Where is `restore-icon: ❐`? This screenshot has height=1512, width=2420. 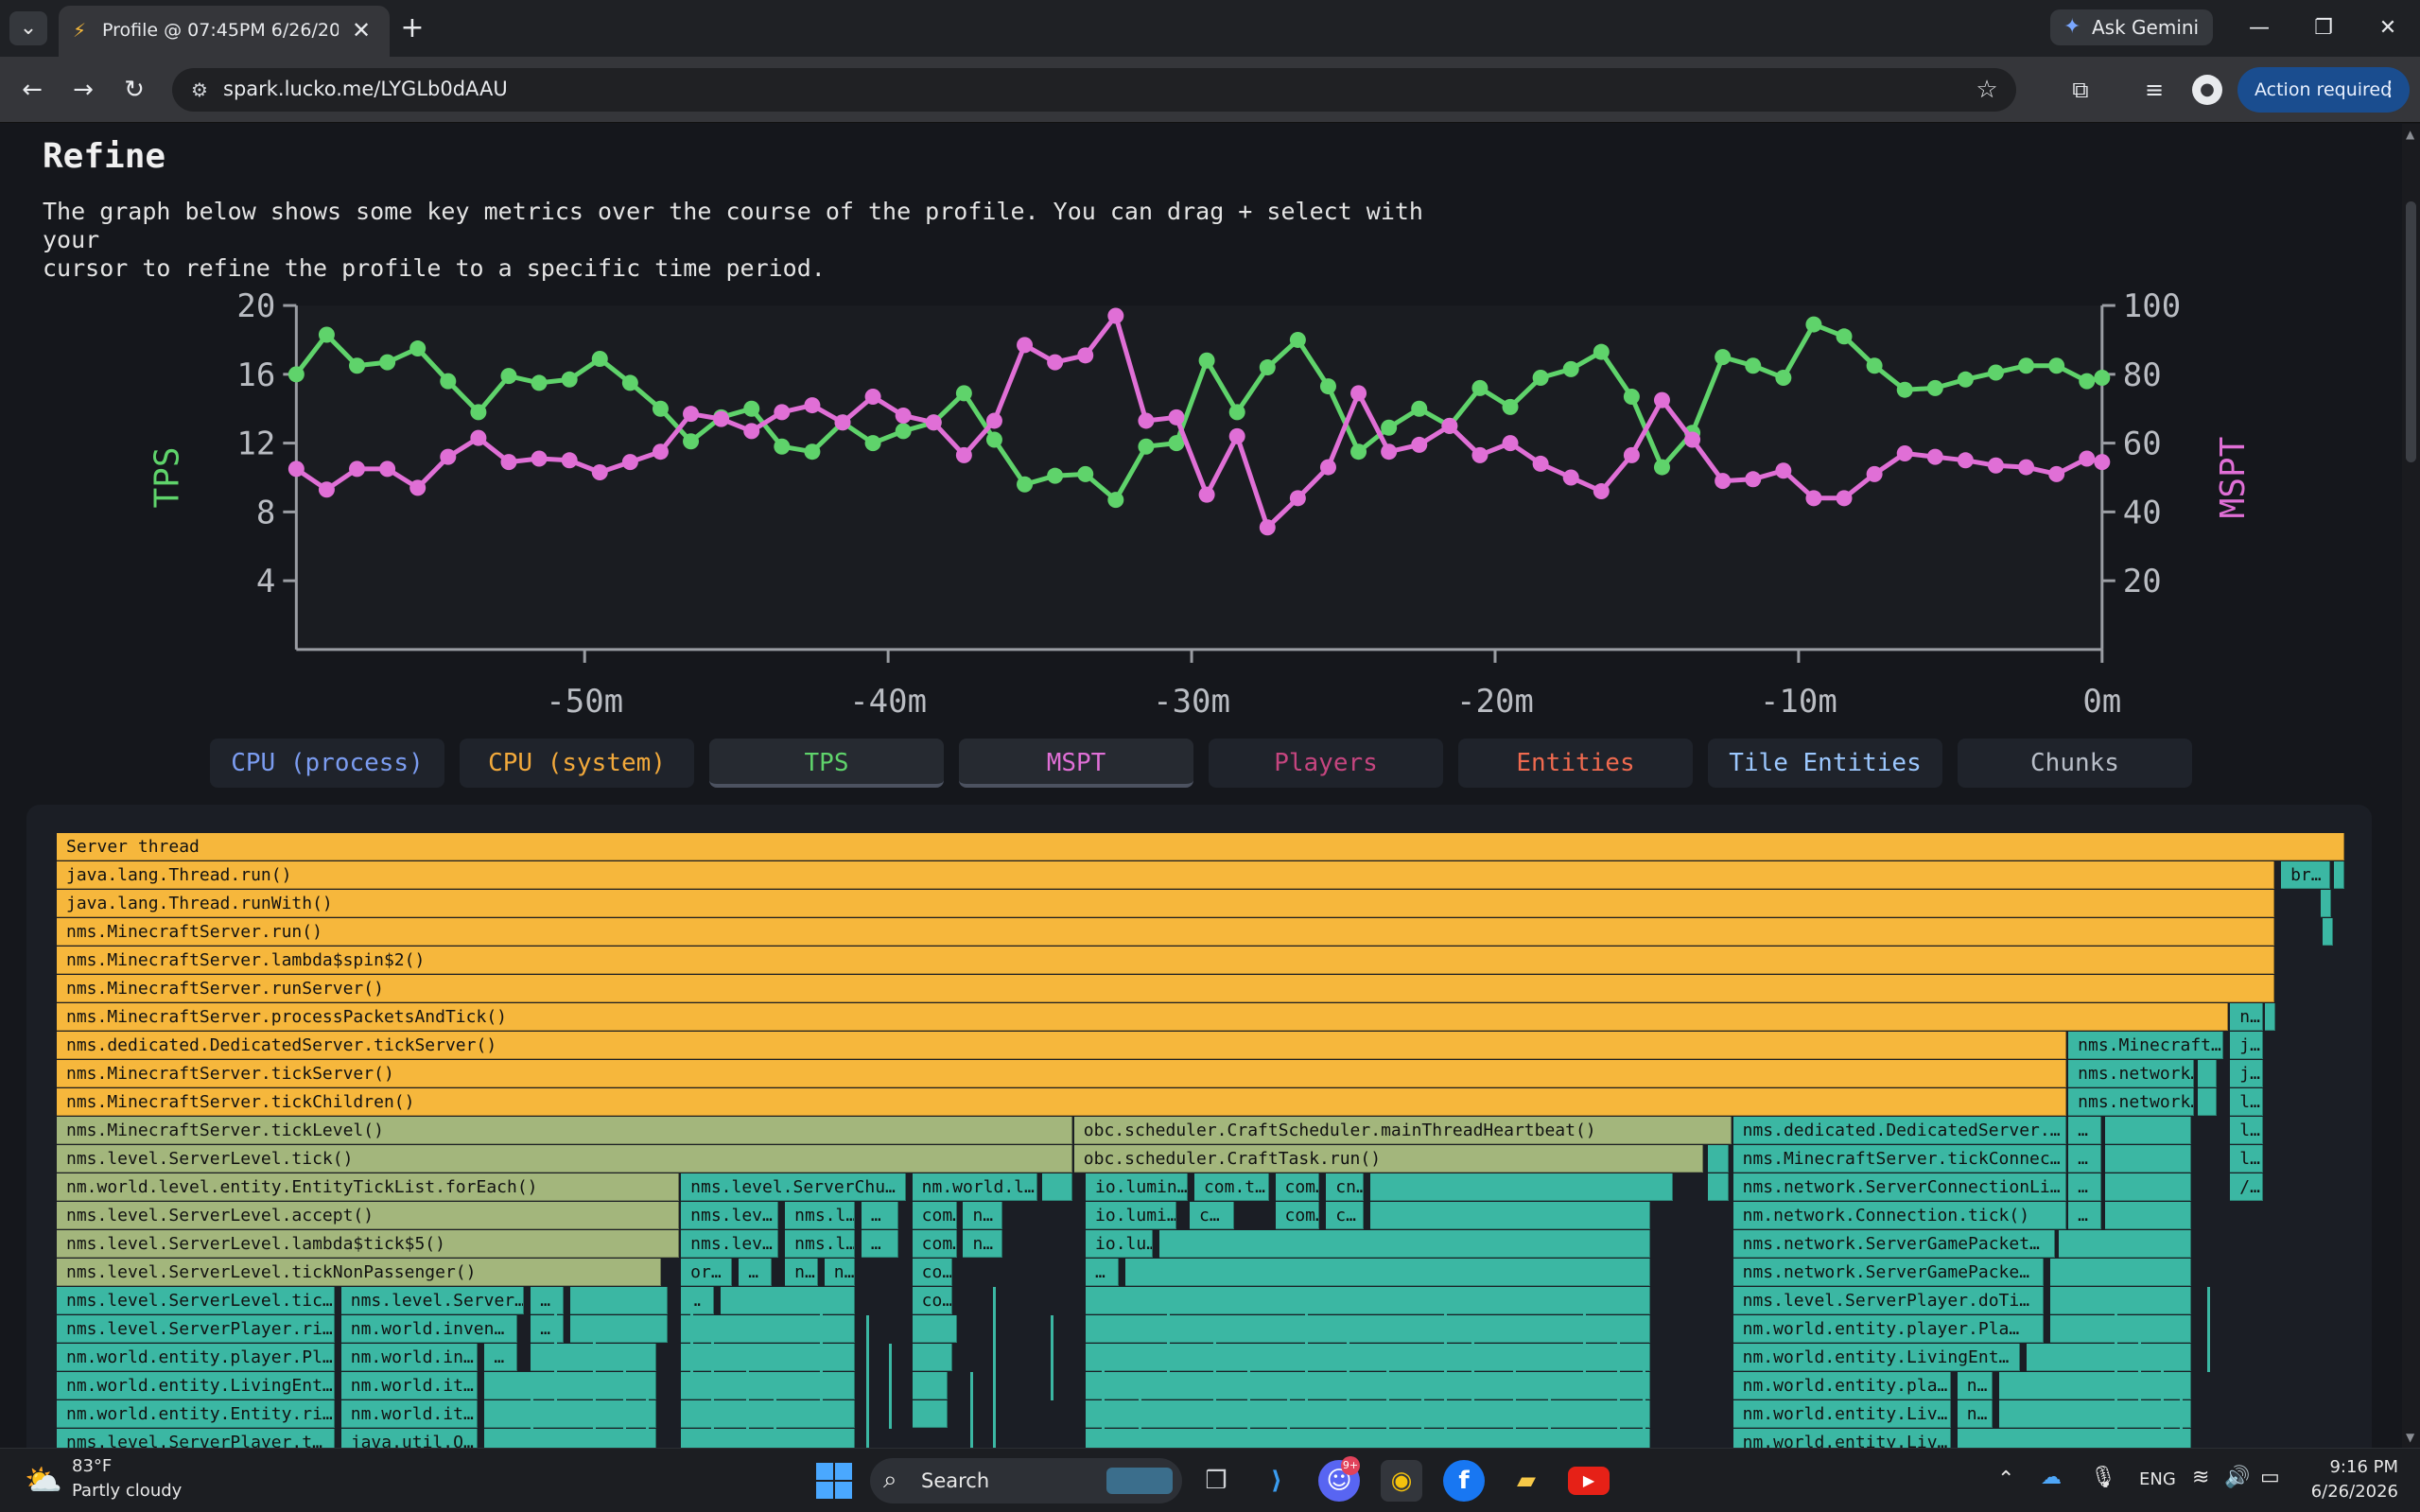
restore-icon: ❐ is located at coordinates (2323, 28).